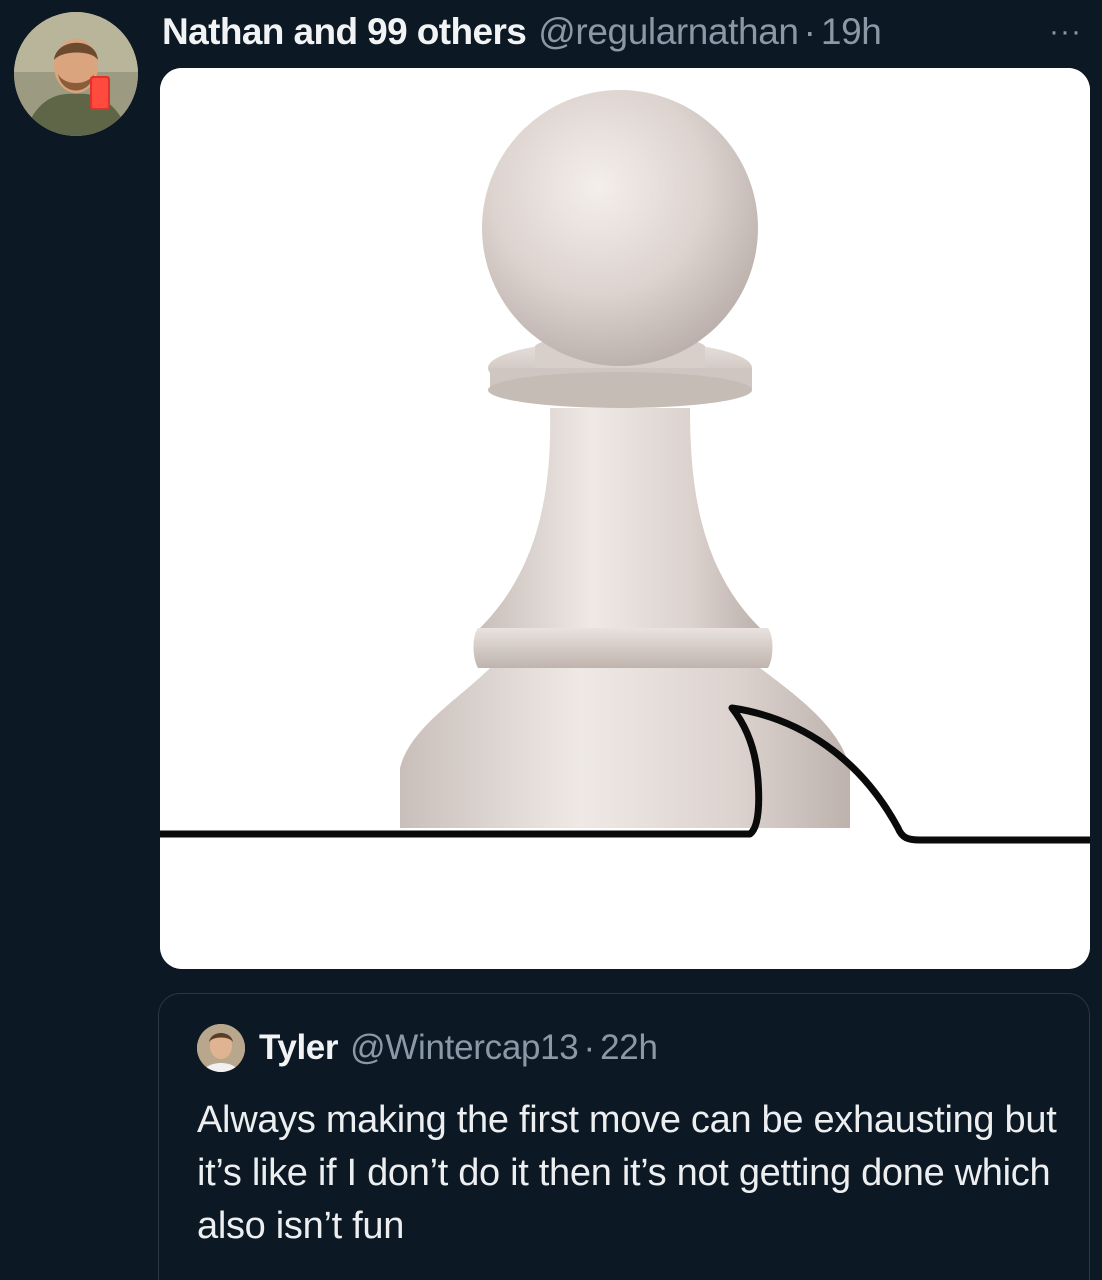 The width and height of the screenshot is (1102, 1280). I want to click on author-avatar, so click(76, 74).